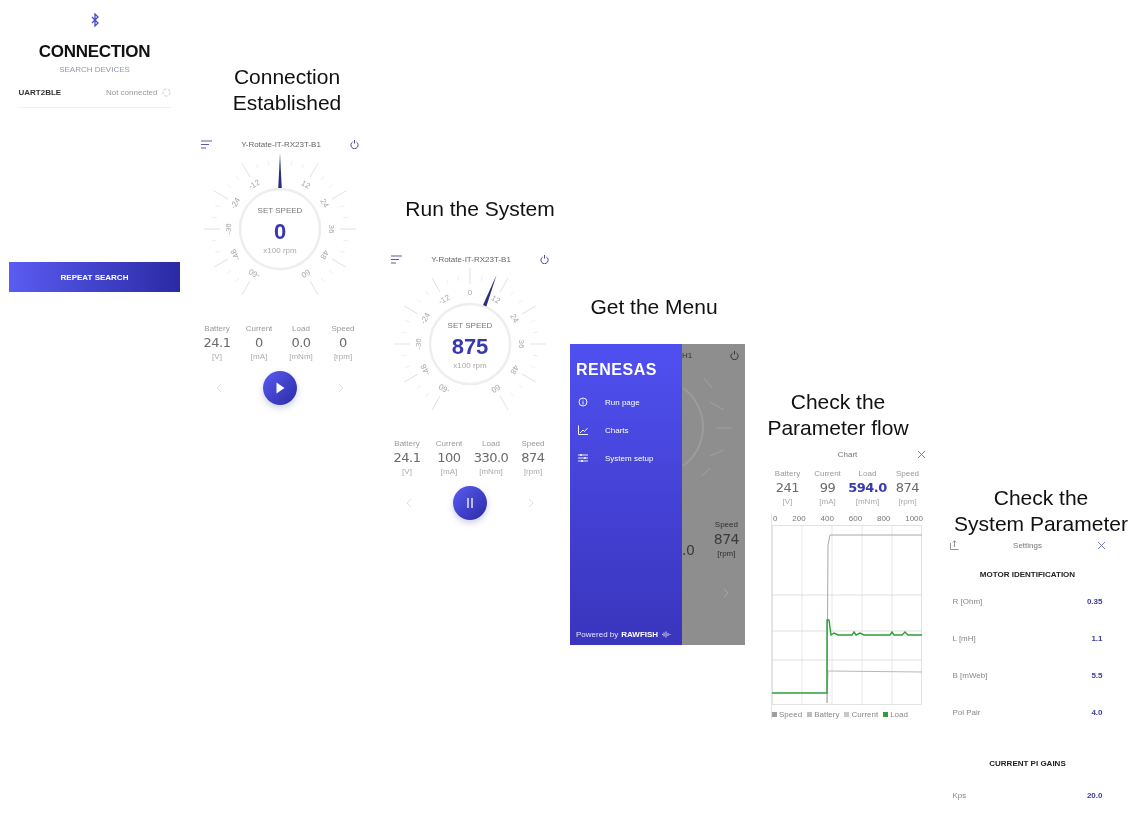  Describe the element at coordinates (867, 487) in the screenshot. I see `stat-value: 594.0` at that location.